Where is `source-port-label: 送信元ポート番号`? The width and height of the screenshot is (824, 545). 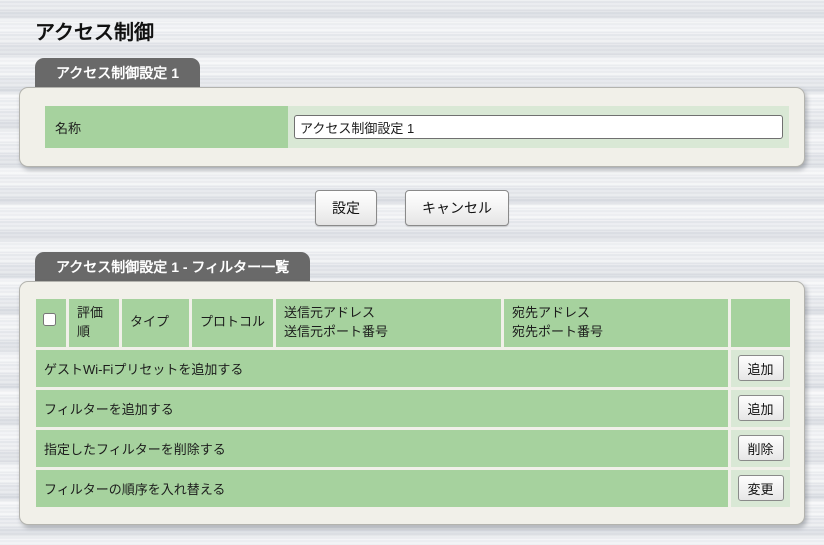 source-port-label: 送信元ポート番号 is located at coordinates (336, 331).